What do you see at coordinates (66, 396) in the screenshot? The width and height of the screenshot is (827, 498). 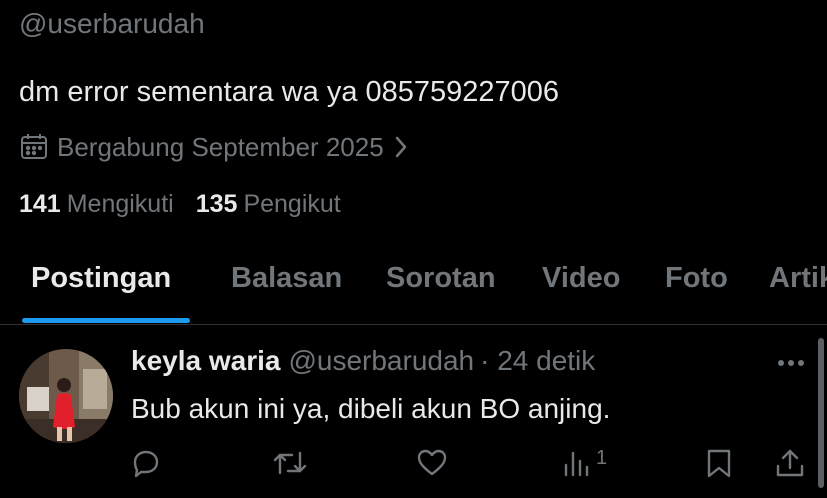 I see `avatar` at bounding box center [66, 396].